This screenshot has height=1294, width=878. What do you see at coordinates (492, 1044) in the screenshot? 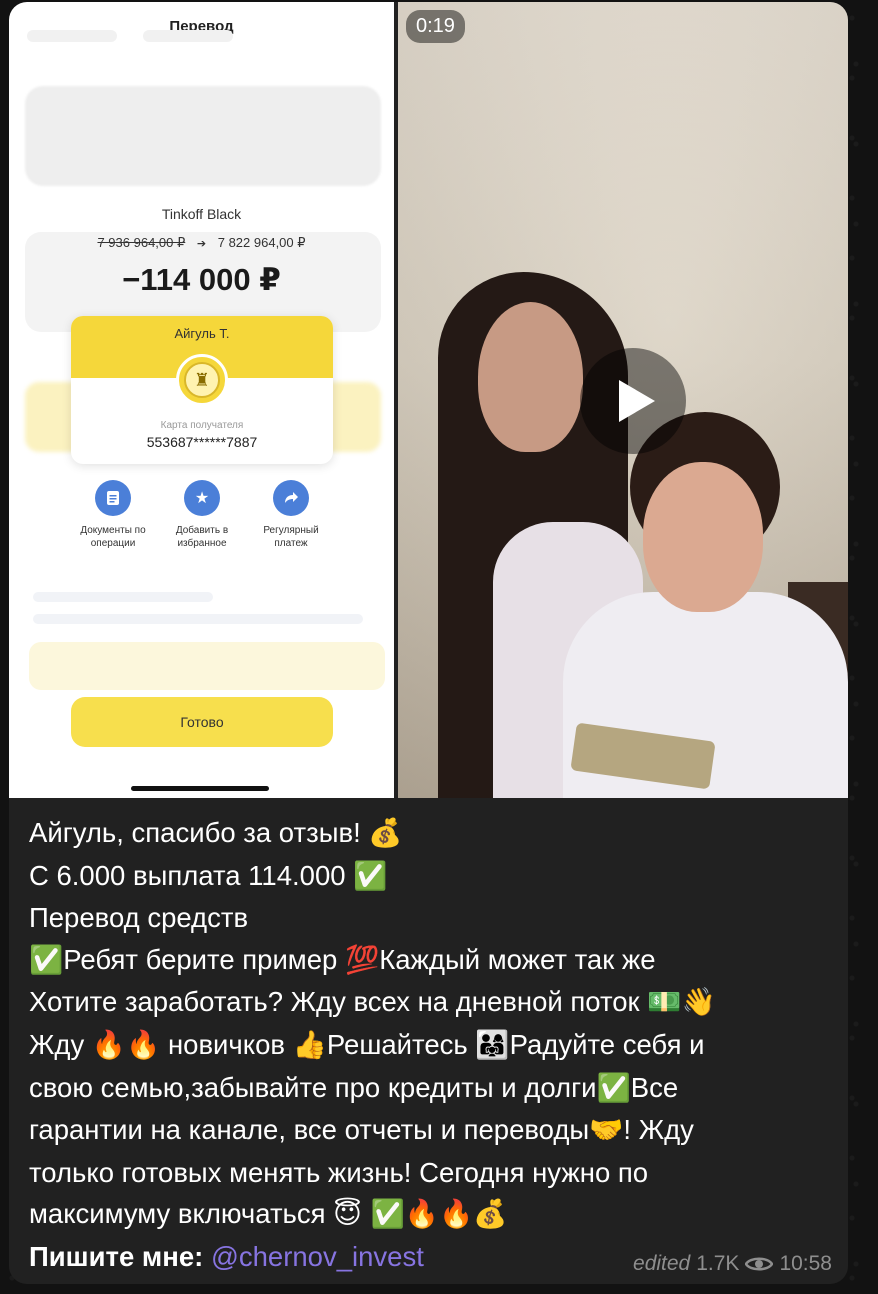
I see `family-emoji: 👨‍👩‍👧` at bounding box center [492, 1044].